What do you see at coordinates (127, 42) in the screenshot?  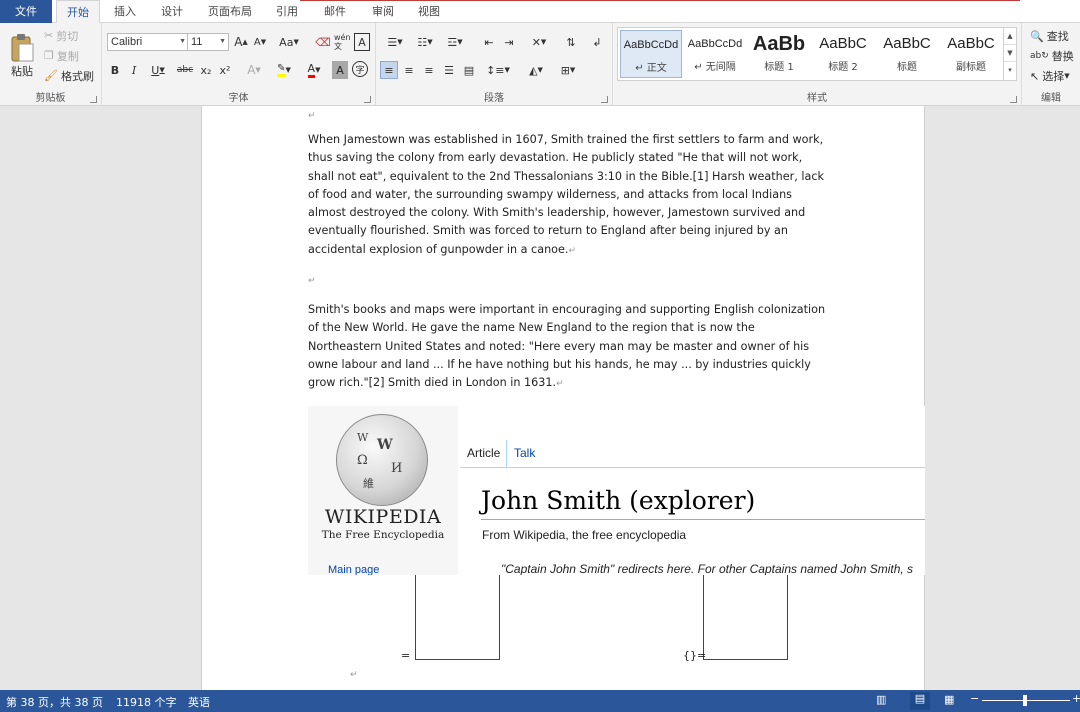 I see `font-name-value: Calibri` at bounding box center [127, 42].